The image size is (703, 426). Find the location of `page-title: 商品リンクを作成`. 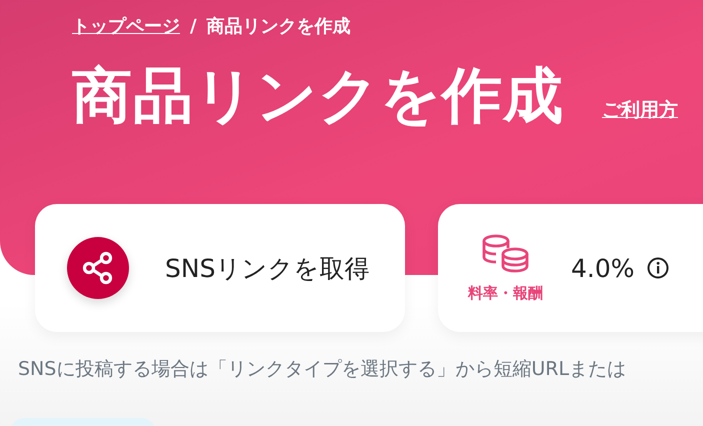

page-title: 商品リンクを作成 is located at coordinates (318, 96).